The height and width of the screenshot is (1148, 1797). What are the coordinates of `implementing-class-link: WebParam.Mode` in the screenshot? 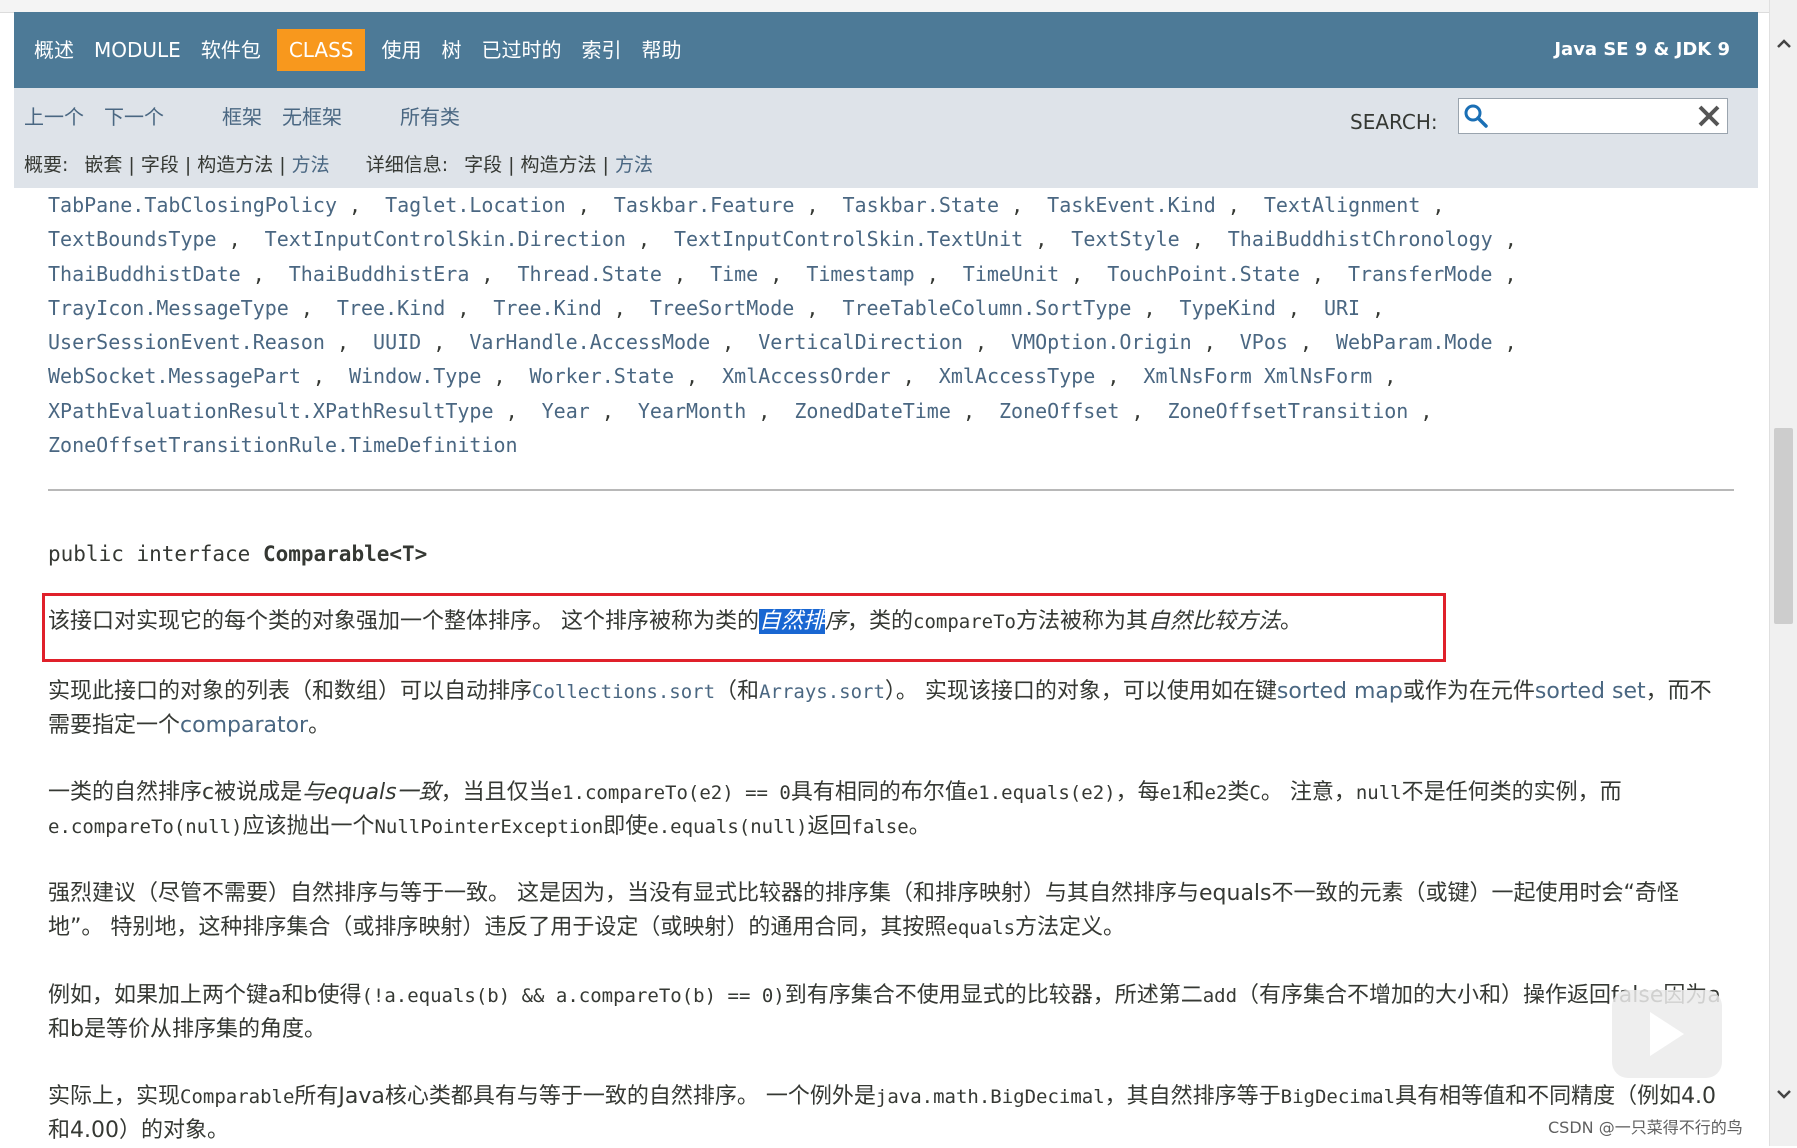 It's located at (1414, 342).